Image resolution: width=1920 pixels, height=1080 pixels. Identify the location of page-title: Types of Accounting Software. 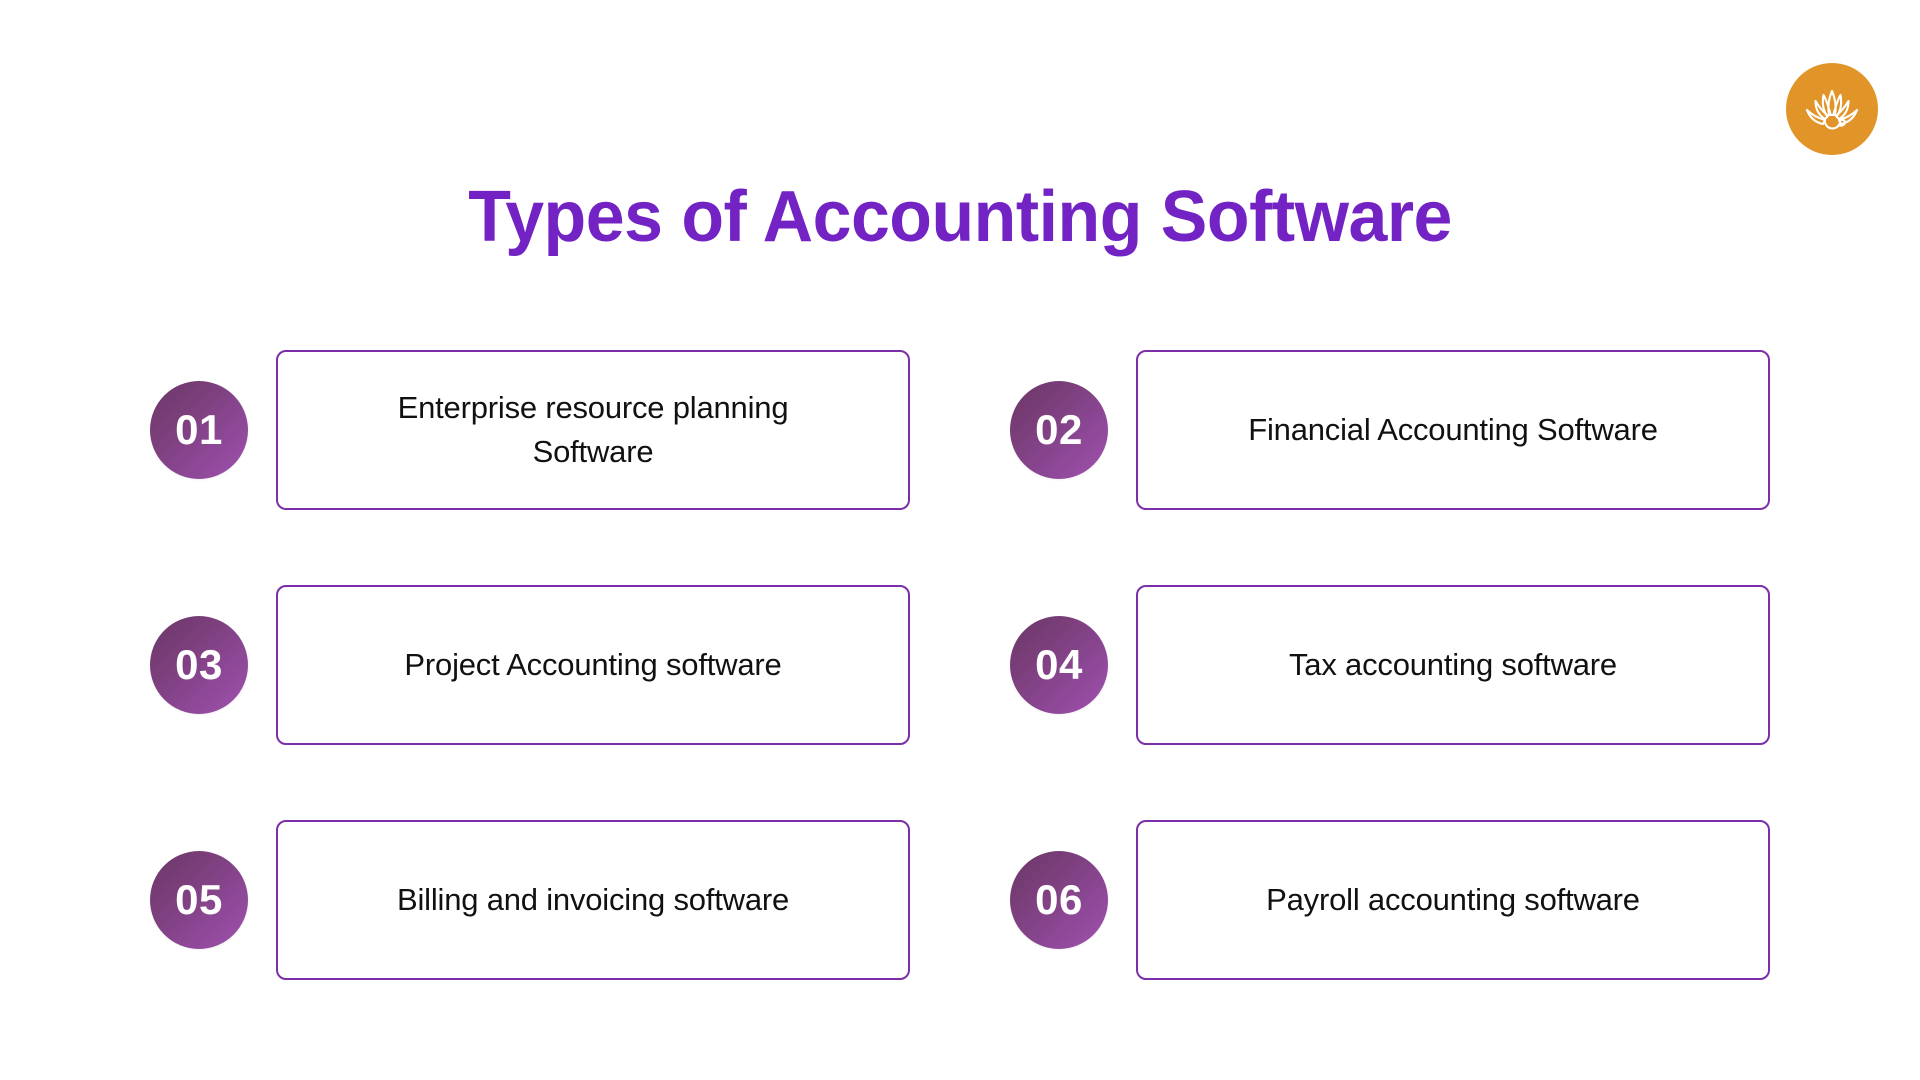
(960, 217).